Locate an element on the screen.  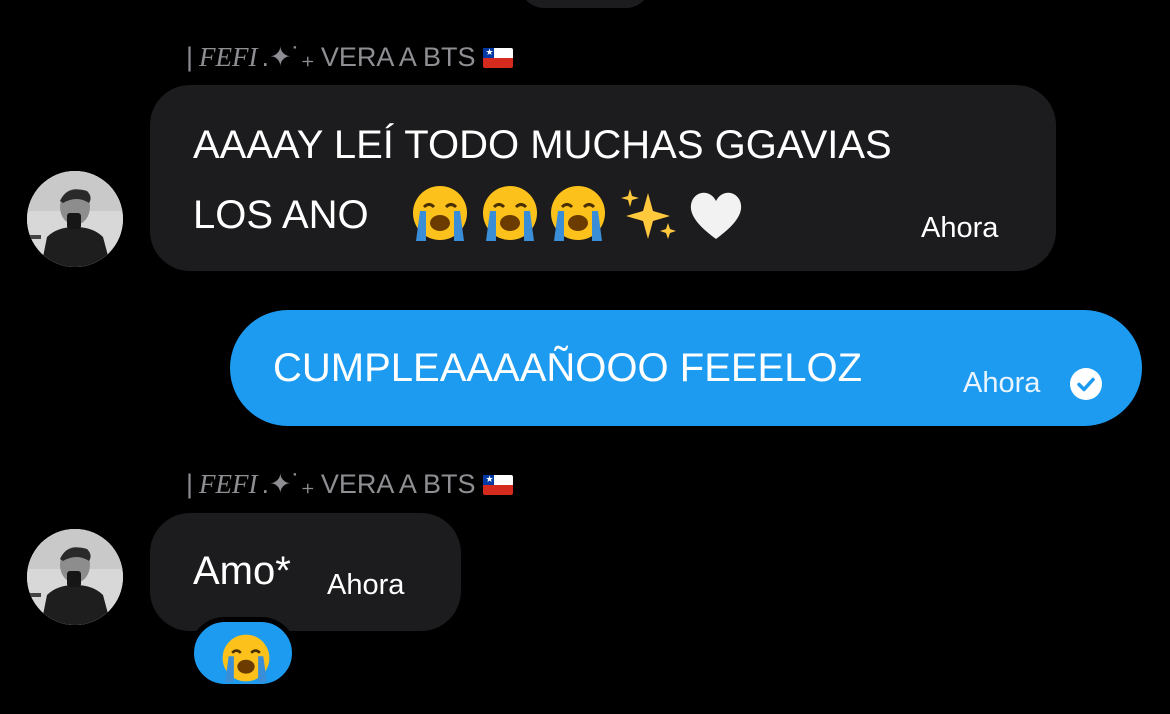
message-text: Amo* is located at coordinates (242, 571).